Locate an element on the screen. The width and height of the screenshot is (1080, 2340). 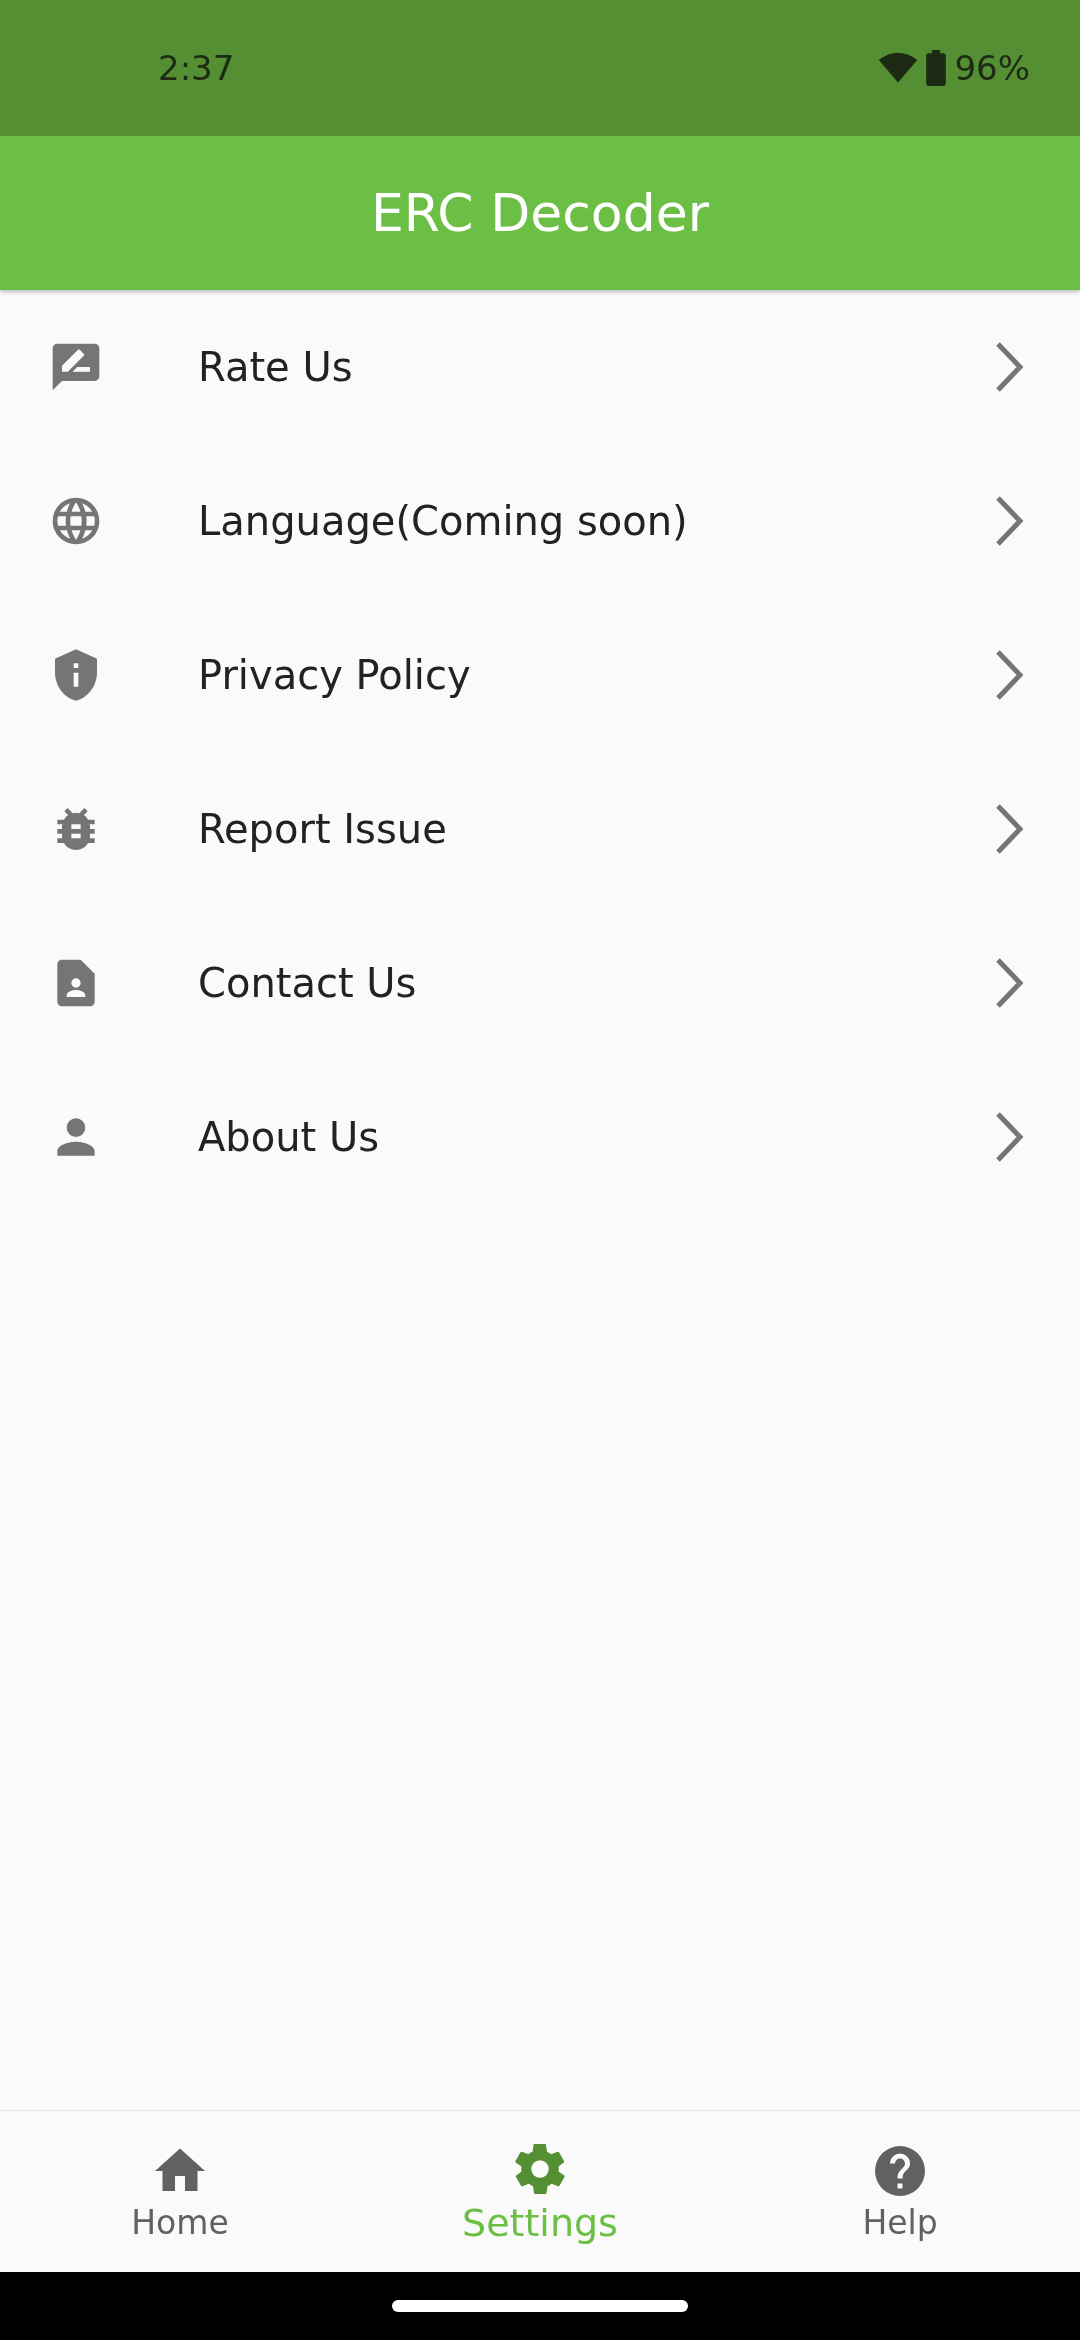
menu-label: Rate Us is located at coordinates (276, 367).